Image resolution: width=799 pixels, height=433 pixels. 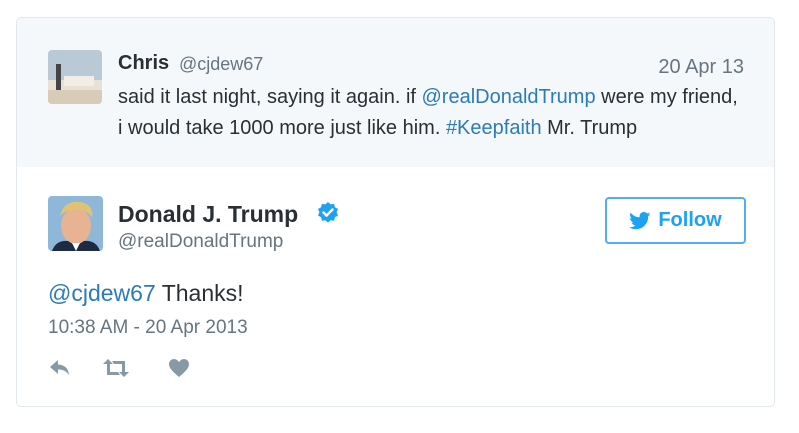 What do you see at coordinates (116, 368) in the screenshot?
I see `retweet-icon` at bounding box center [116, 368].